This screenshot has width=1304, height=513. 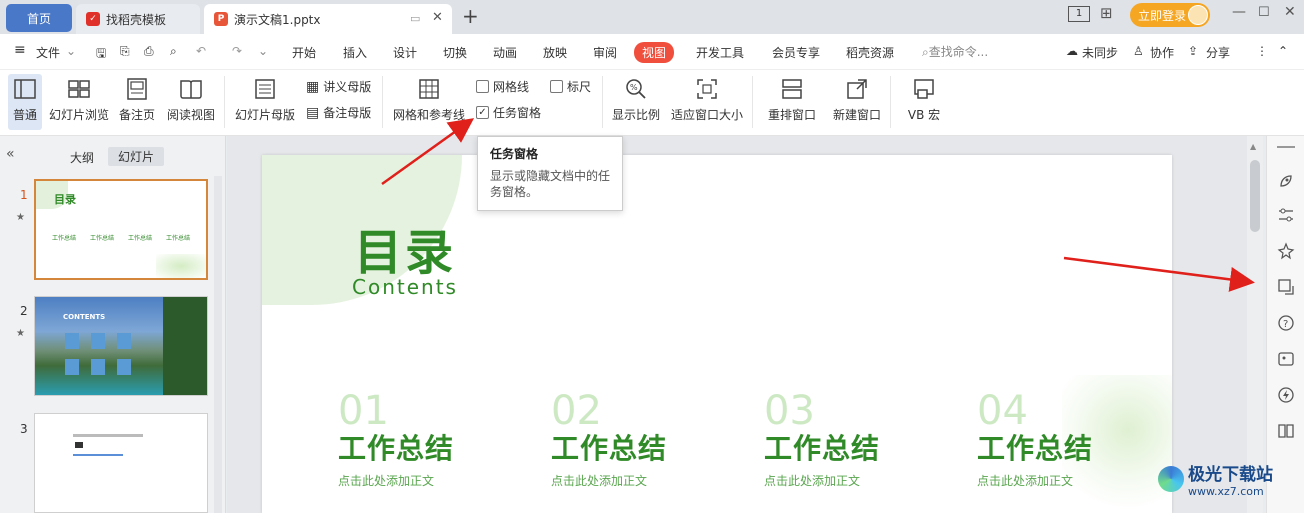 I want to click on watermark-logo-icon, so click(x=1171, y=479).